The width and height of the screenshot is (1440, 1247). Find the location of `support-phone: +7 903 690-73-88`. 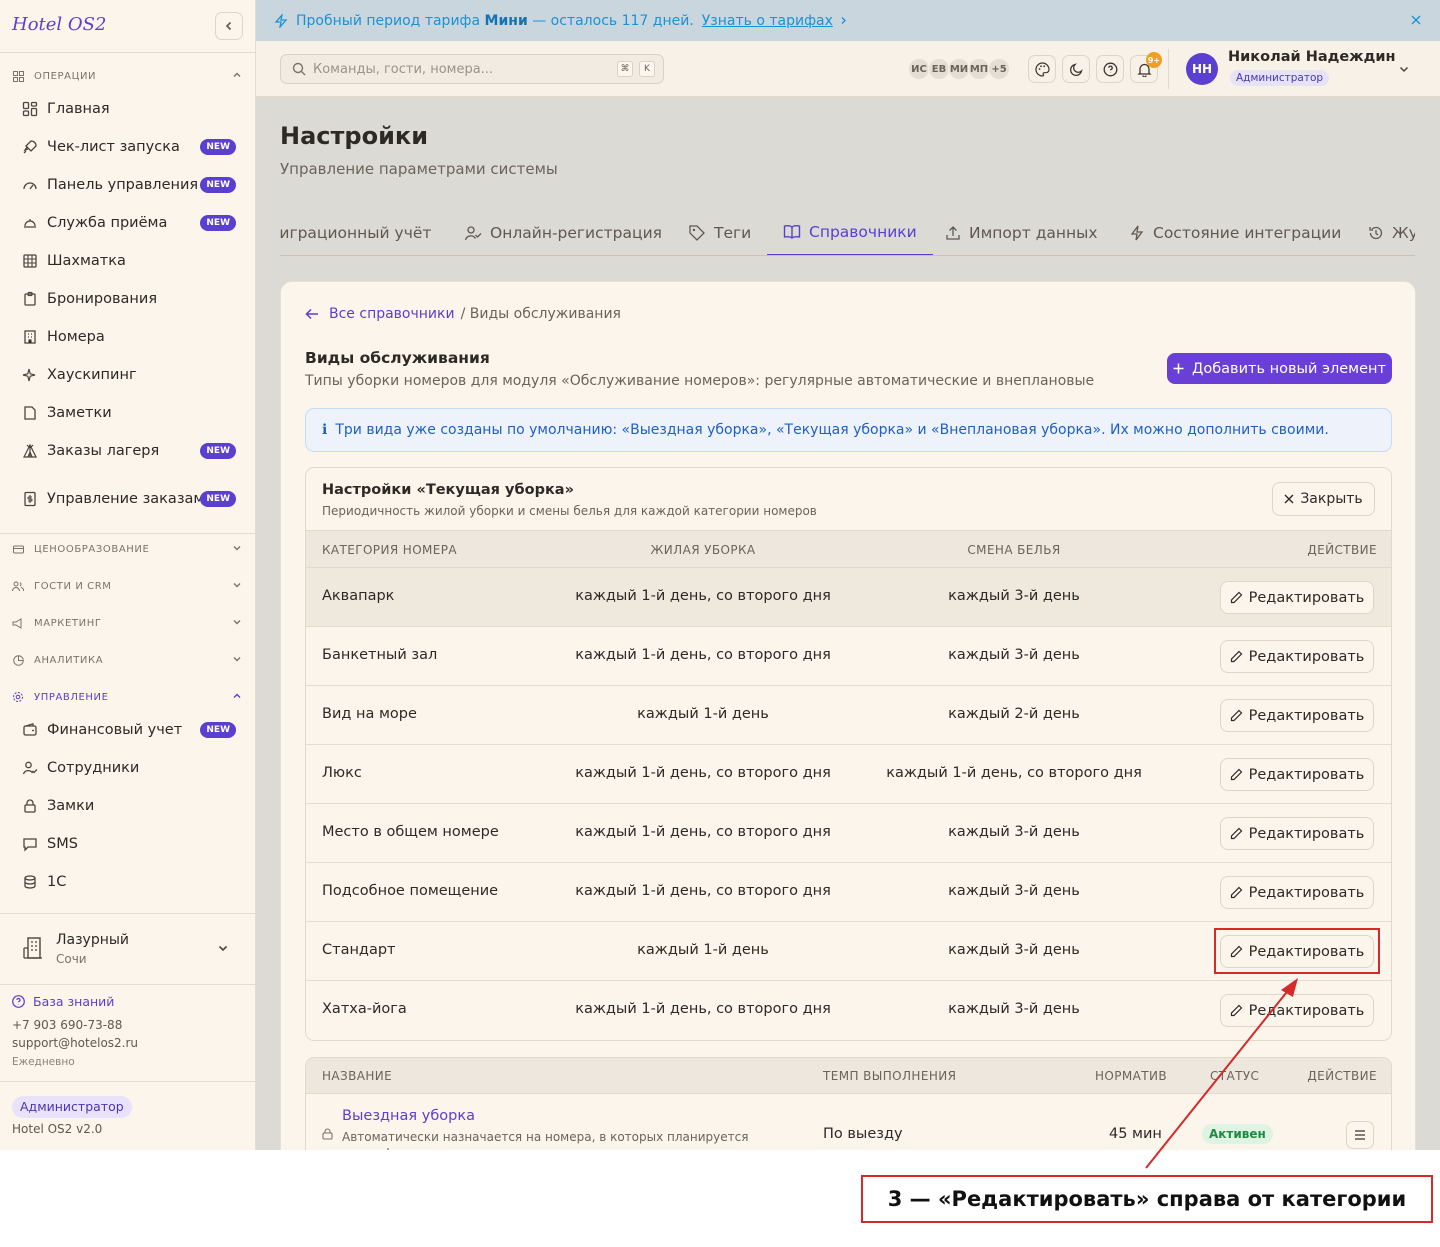

support-phone: +7 903 690-73-88 is located at coordinates (67, 1025).